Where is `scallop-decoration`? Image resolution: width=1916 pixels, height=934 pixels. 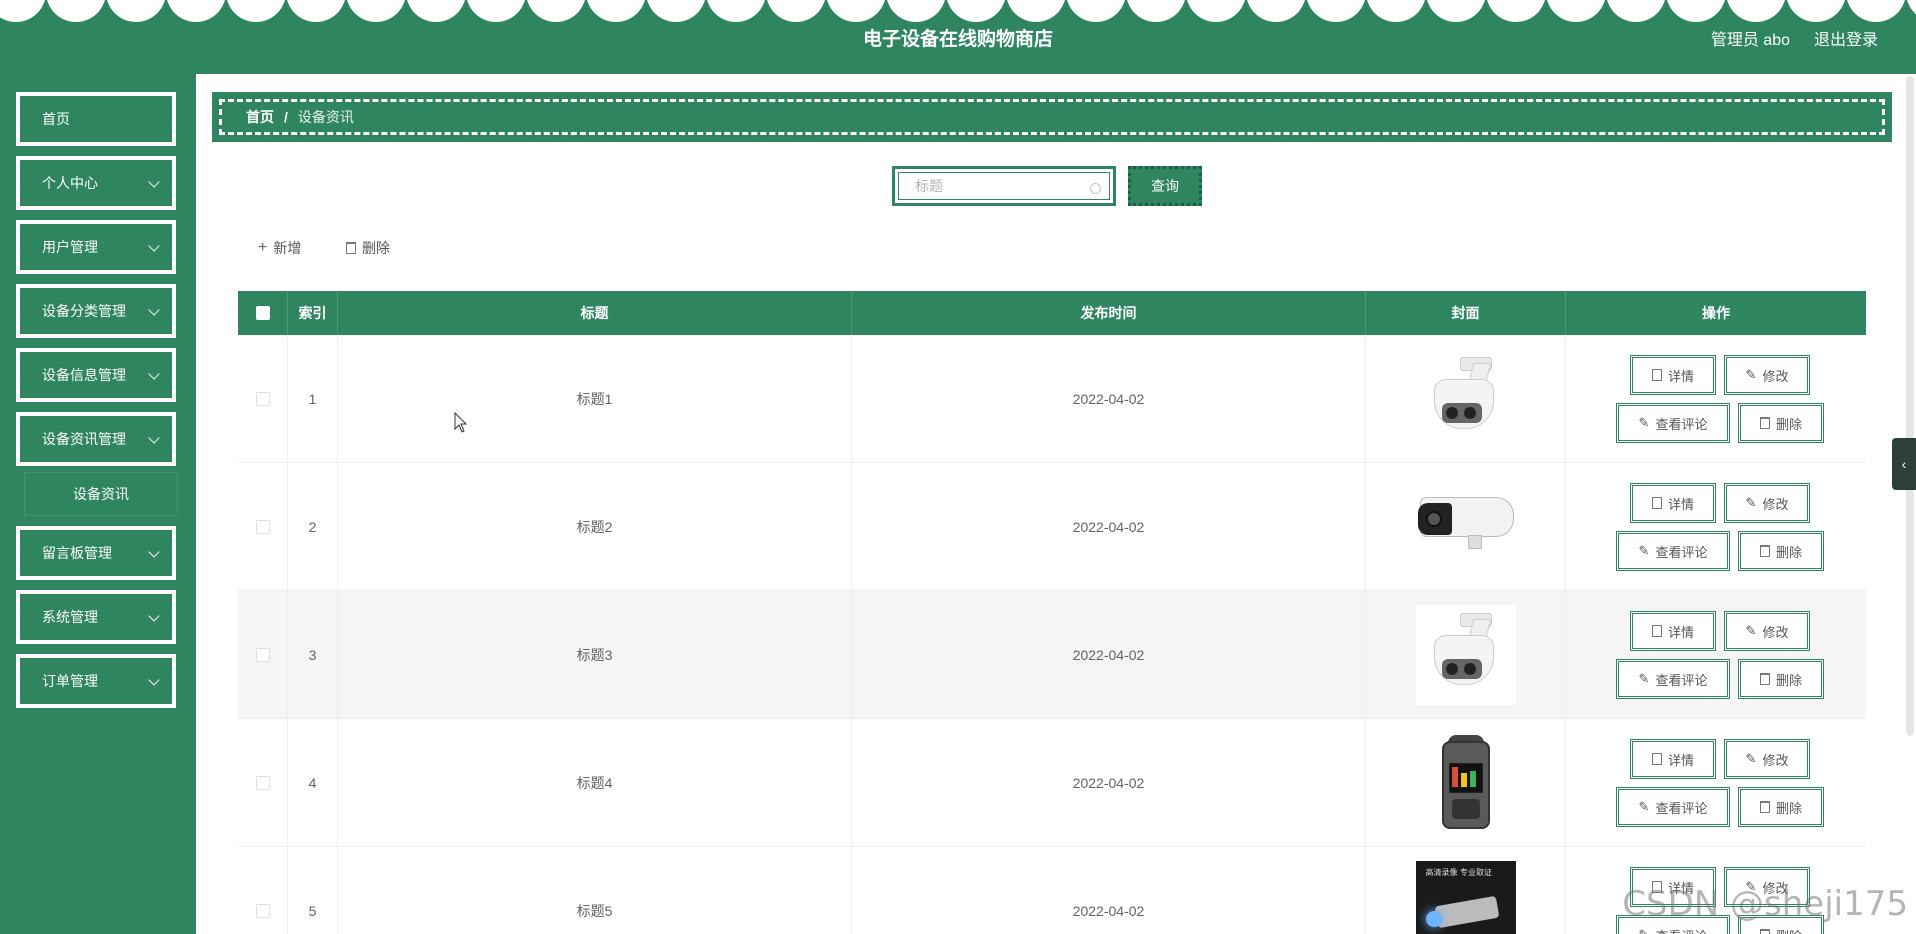
scallop-decoration is located at coordinates (958, 13).